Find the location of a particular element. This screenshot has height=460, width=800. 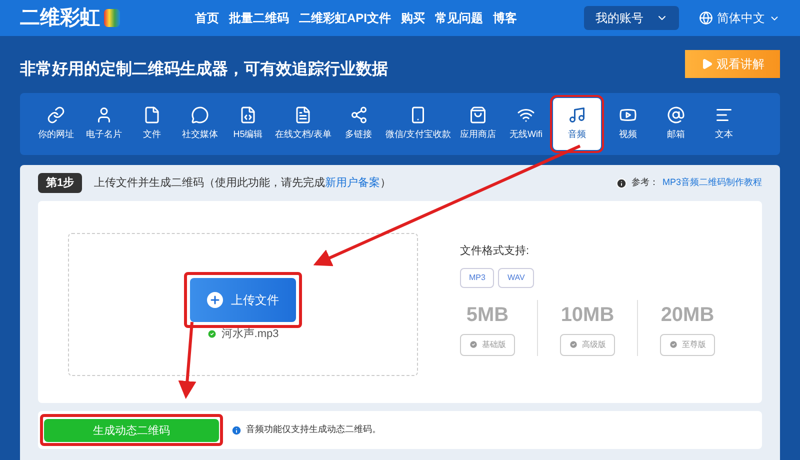

size-limit: 20MB is located at coordinates (687, 315).